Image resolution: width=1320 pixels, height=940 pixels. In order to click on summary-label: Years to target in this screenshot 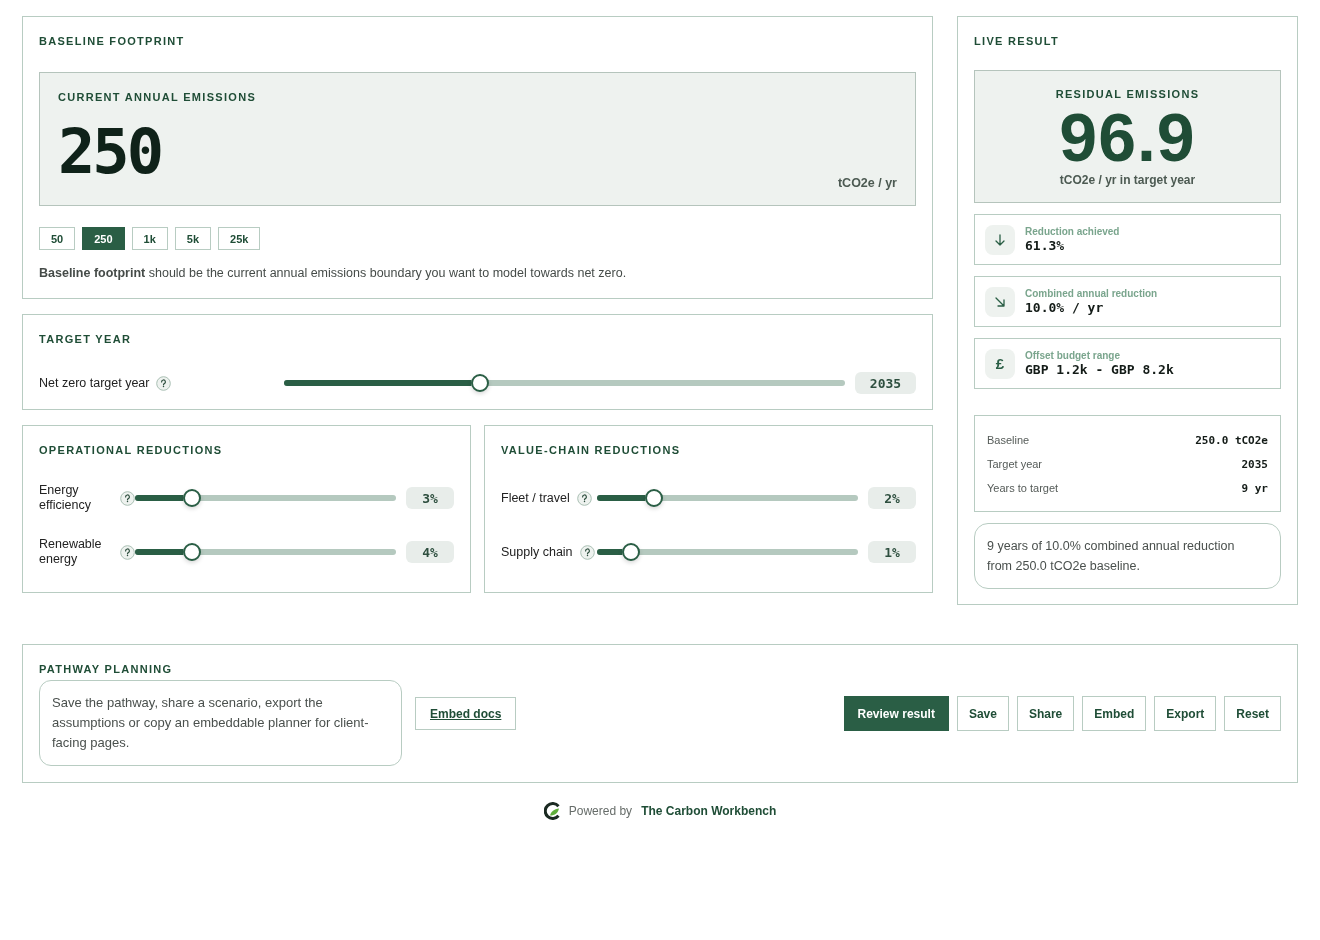, I will do `click(1023, 488)`.